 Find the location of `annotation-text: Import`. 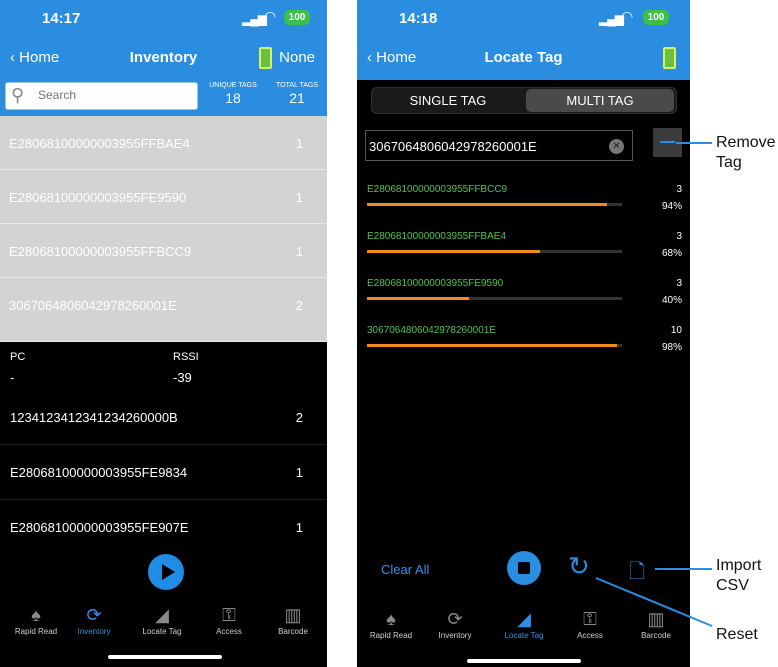

annotation-text: Import is located at coordinates (739, 565).